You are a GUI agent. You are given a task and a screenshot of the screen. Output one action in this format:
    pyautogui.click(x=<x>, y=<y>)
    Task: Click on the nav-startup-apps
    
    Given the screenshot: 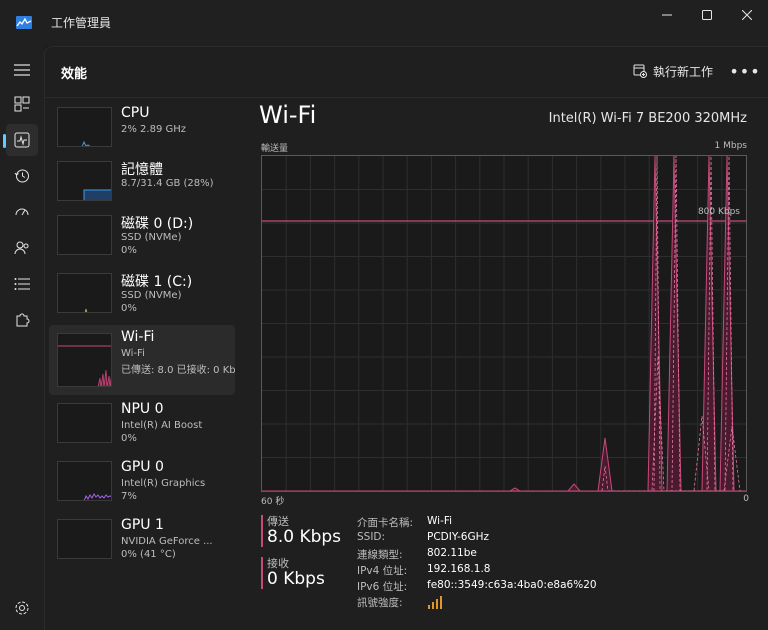 What is the action you would take?
    pyautogui.click(x=22, y=212)
    